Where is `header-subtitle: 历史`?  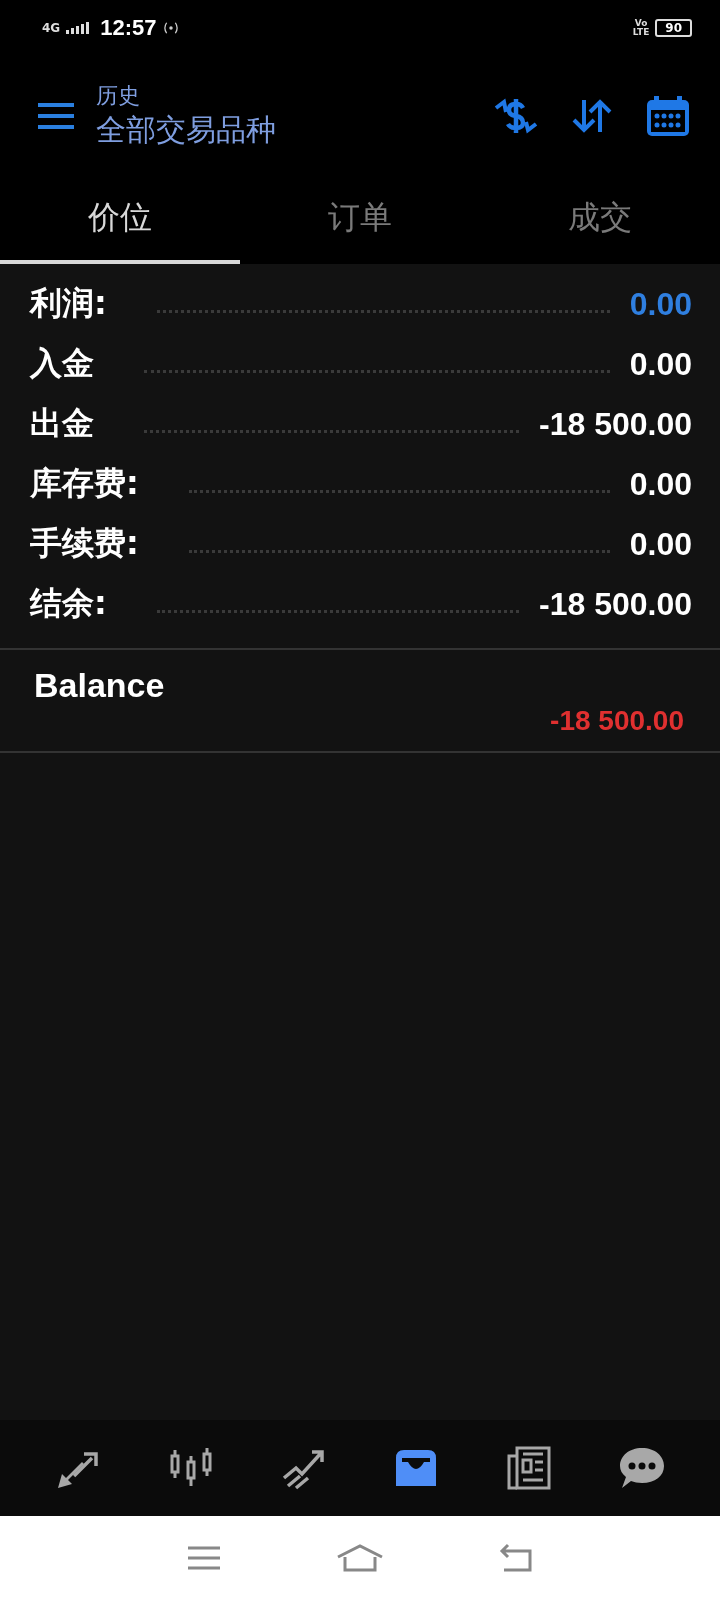 header-subtitle: 历史 is located at coordinates (118, 96).